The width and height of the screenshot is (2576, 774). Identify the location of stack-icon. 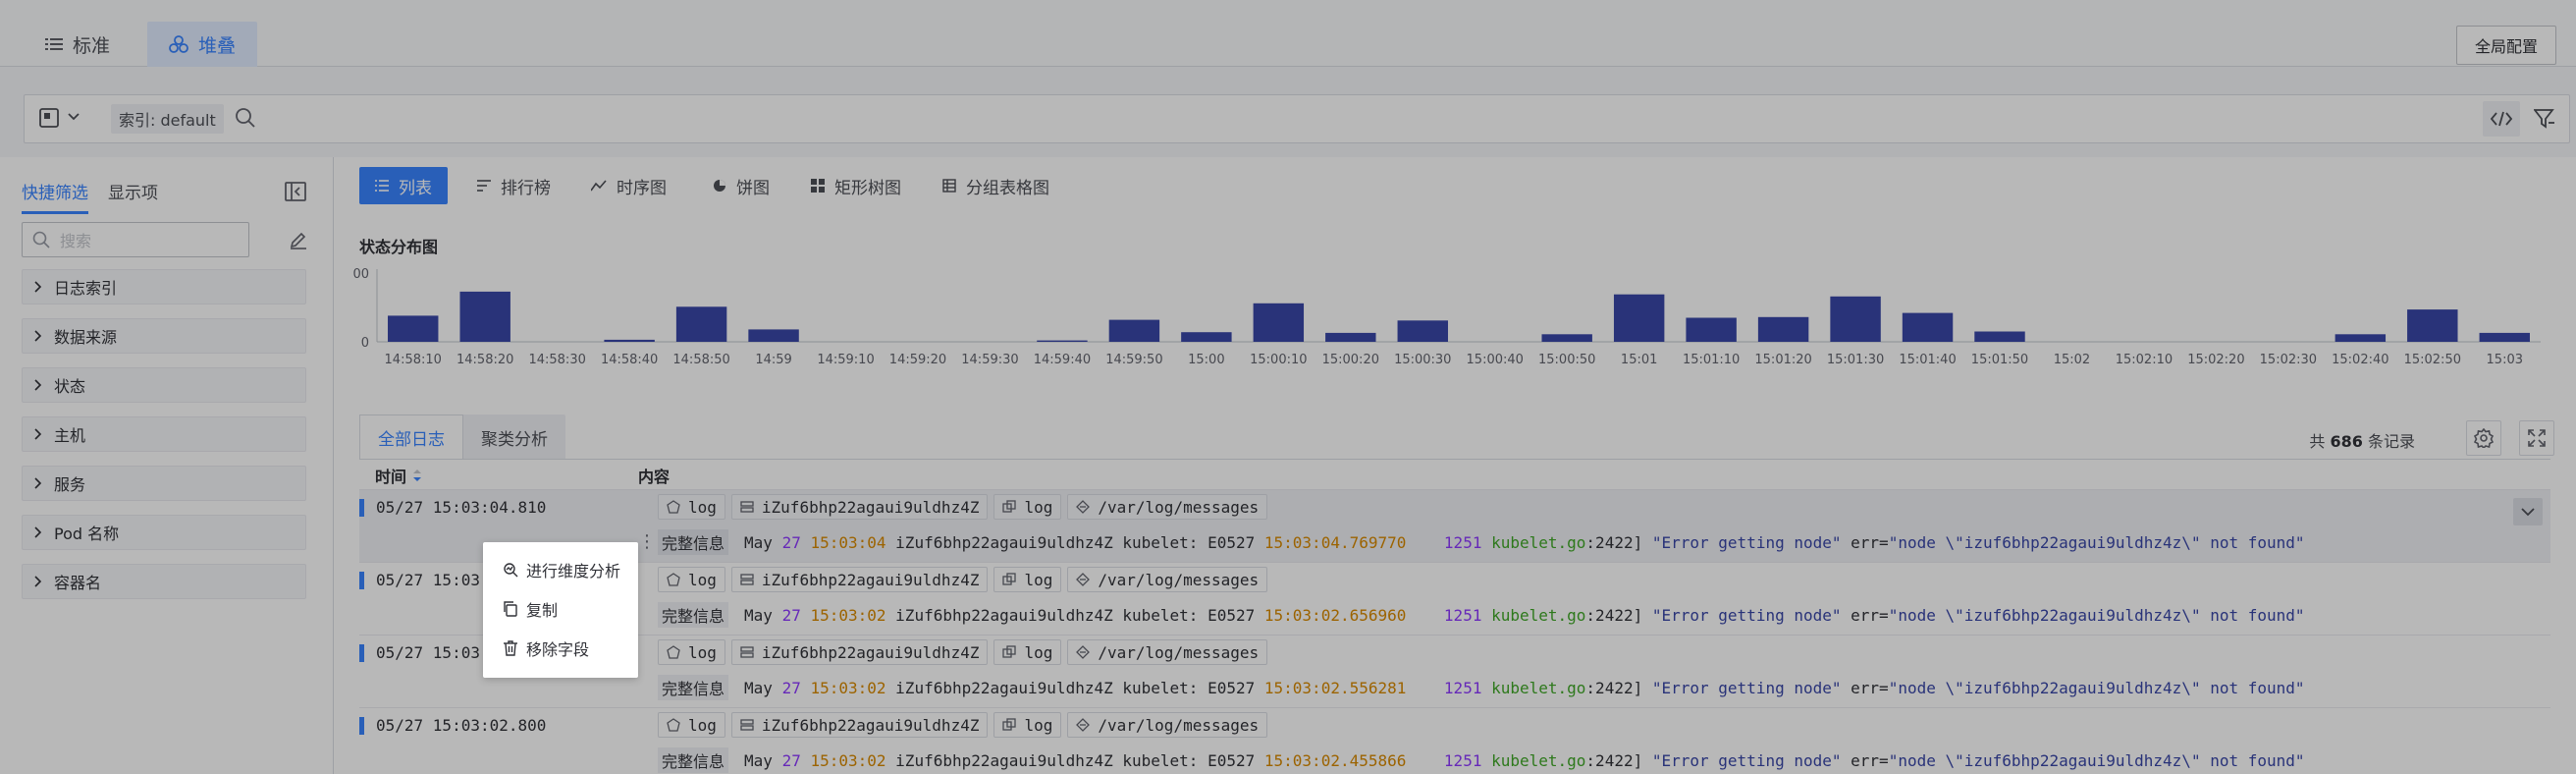
(178, 44).